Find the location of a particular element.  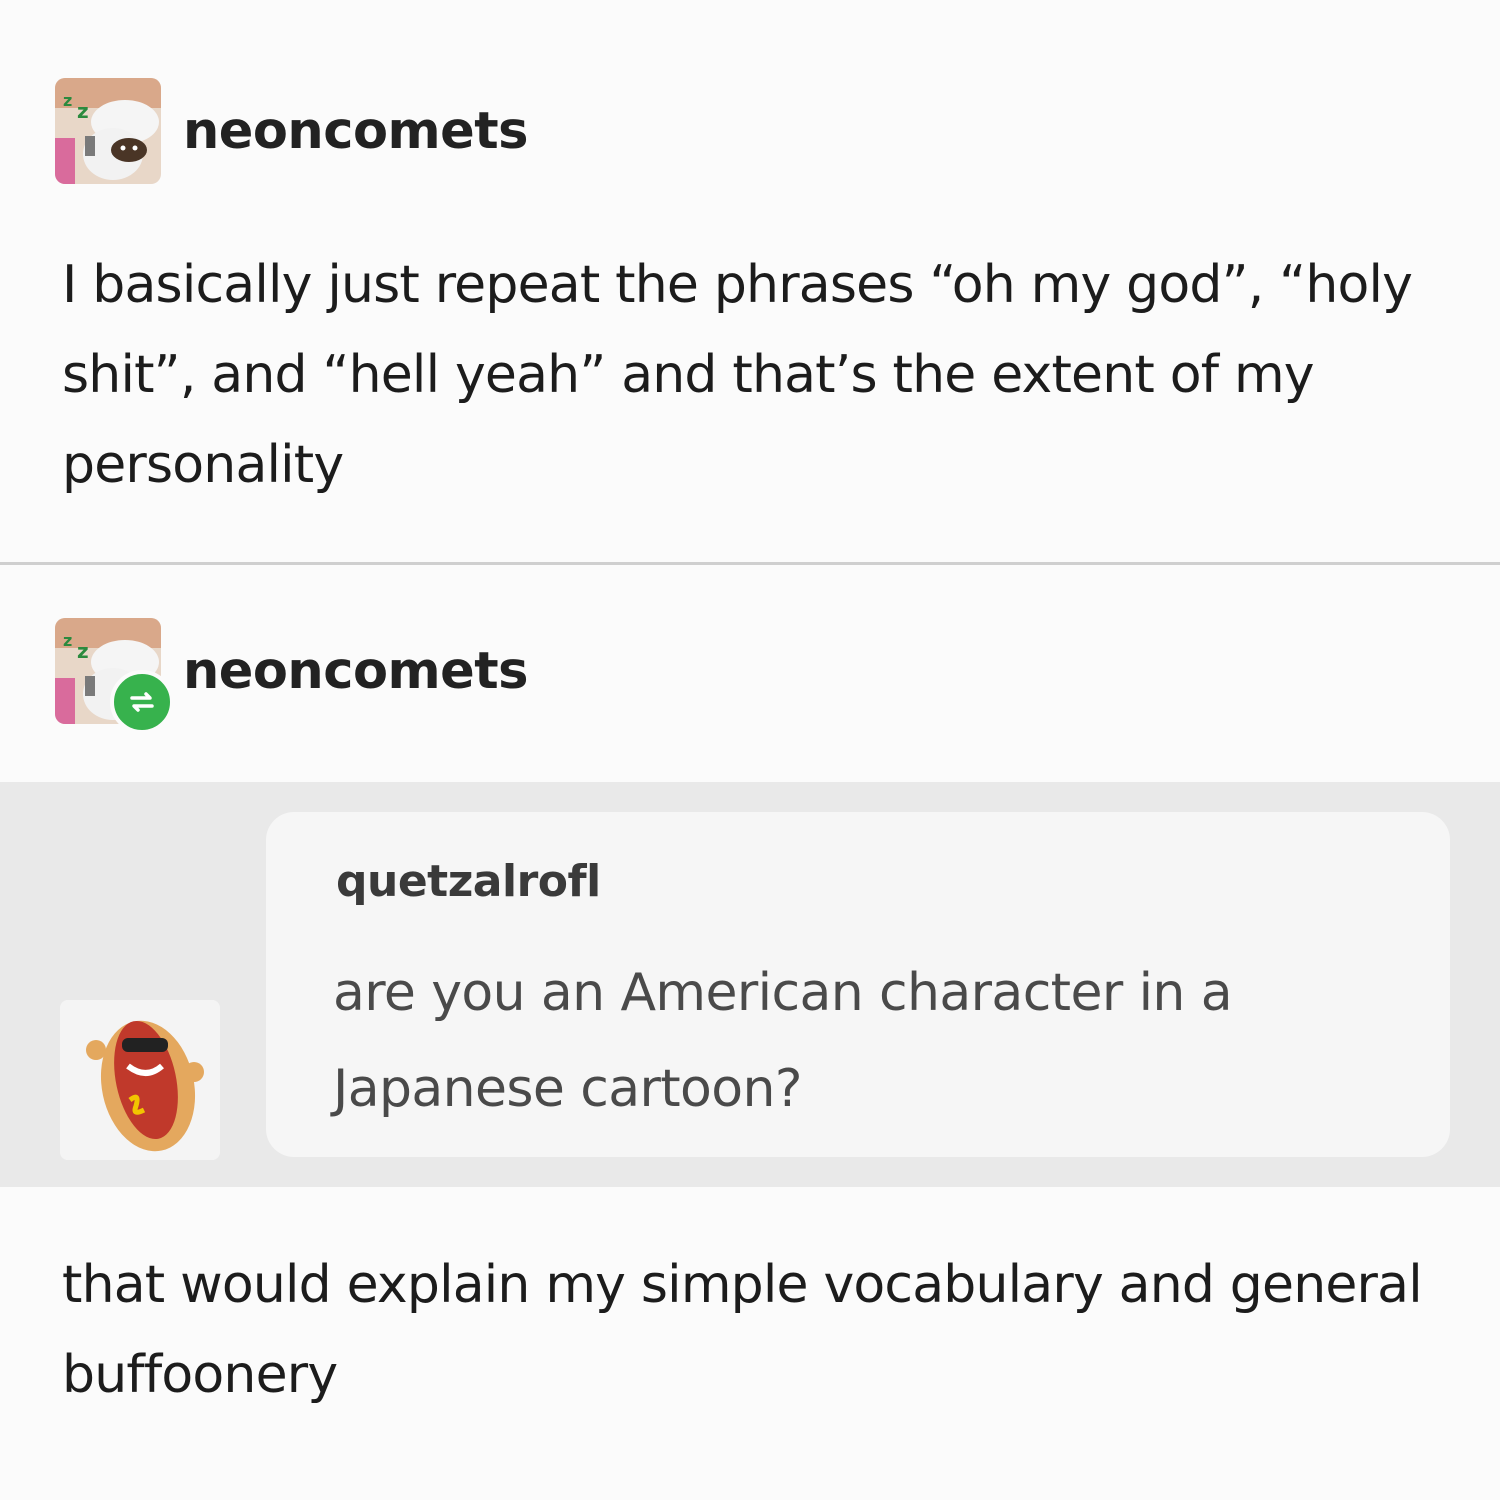

asker-avatar is located at coordinates (140, 1080).